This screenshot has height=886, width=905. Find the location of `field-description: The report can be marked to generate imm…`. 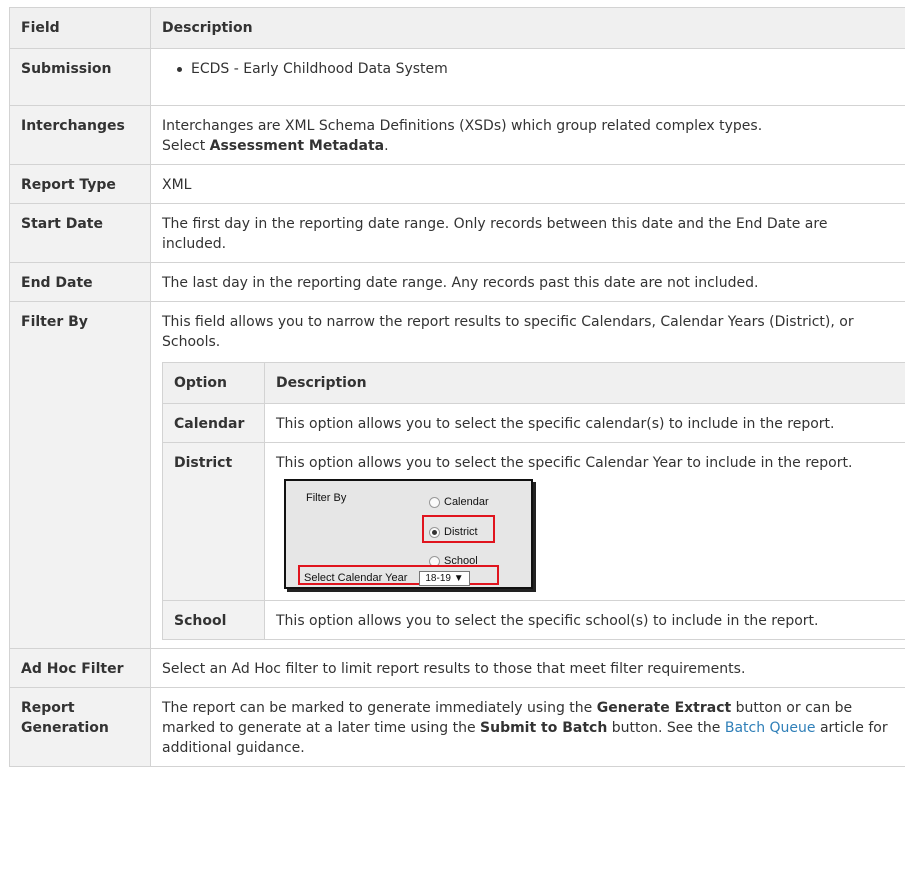

field-description: The report can be marked to generate imm… is located at coordinates (527, 727).